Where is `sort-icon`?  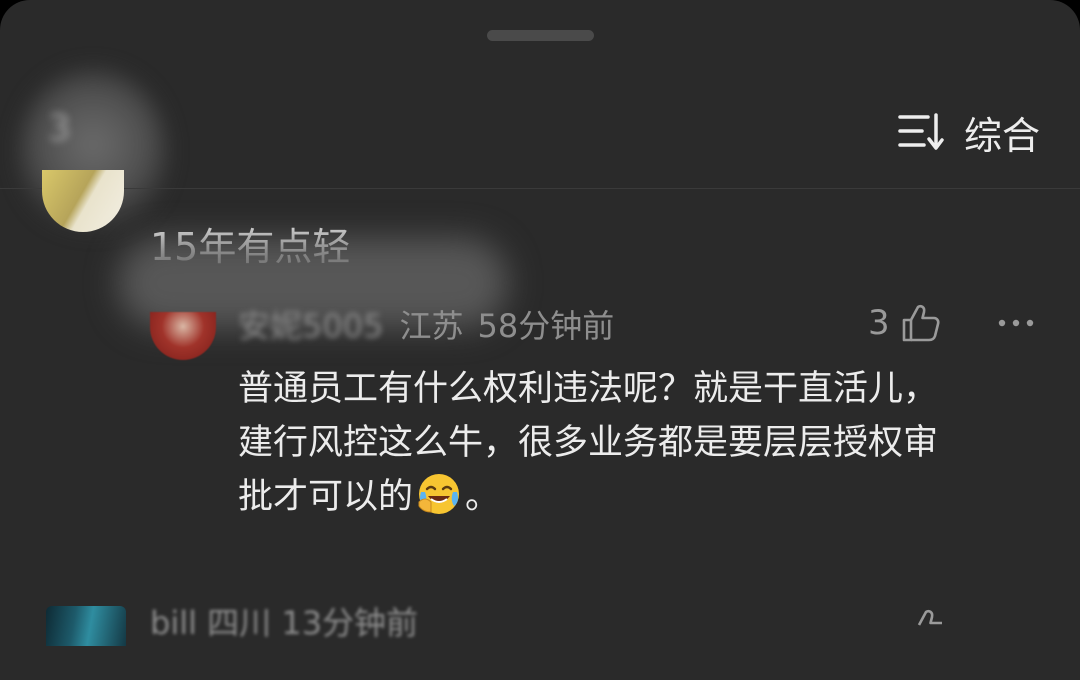 sort-icon is located at coordinates (921, 131).